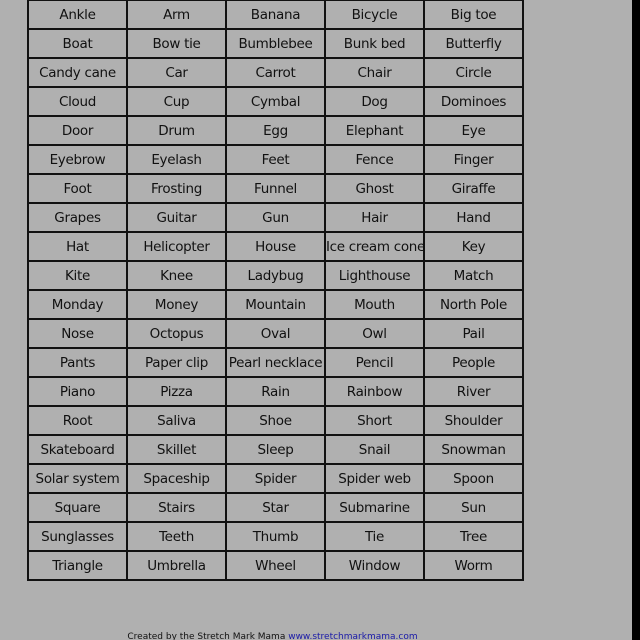  What do you see at coordinates (176, 362) in the screenshot?
I see `word-cell: Paper clip` at bounding box center [176, 362].